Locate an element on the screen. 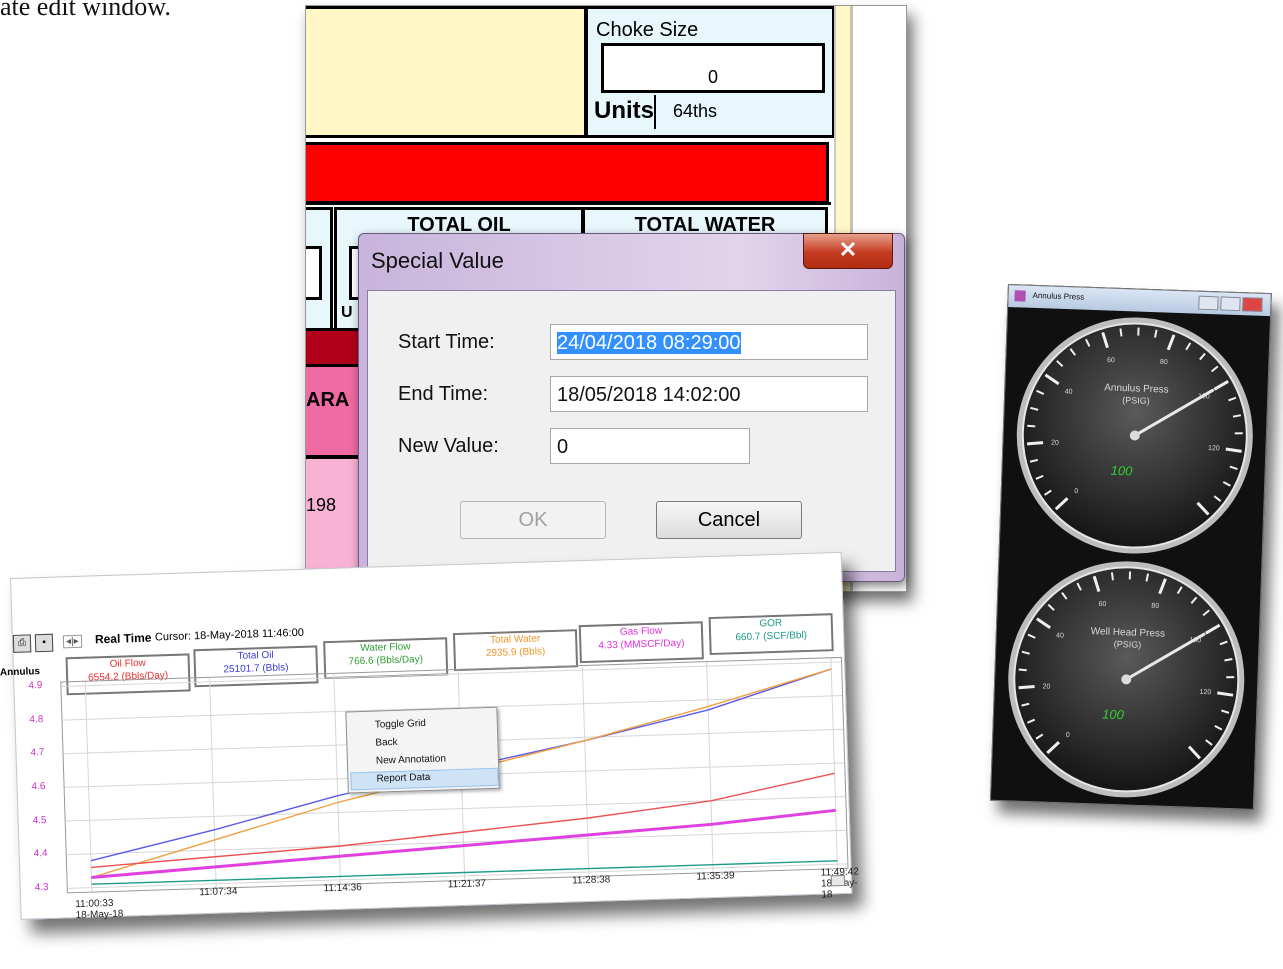 This screenshot has height=969, width=1283. y-tick-label: 4.7 is located at coordinates (37, 753).